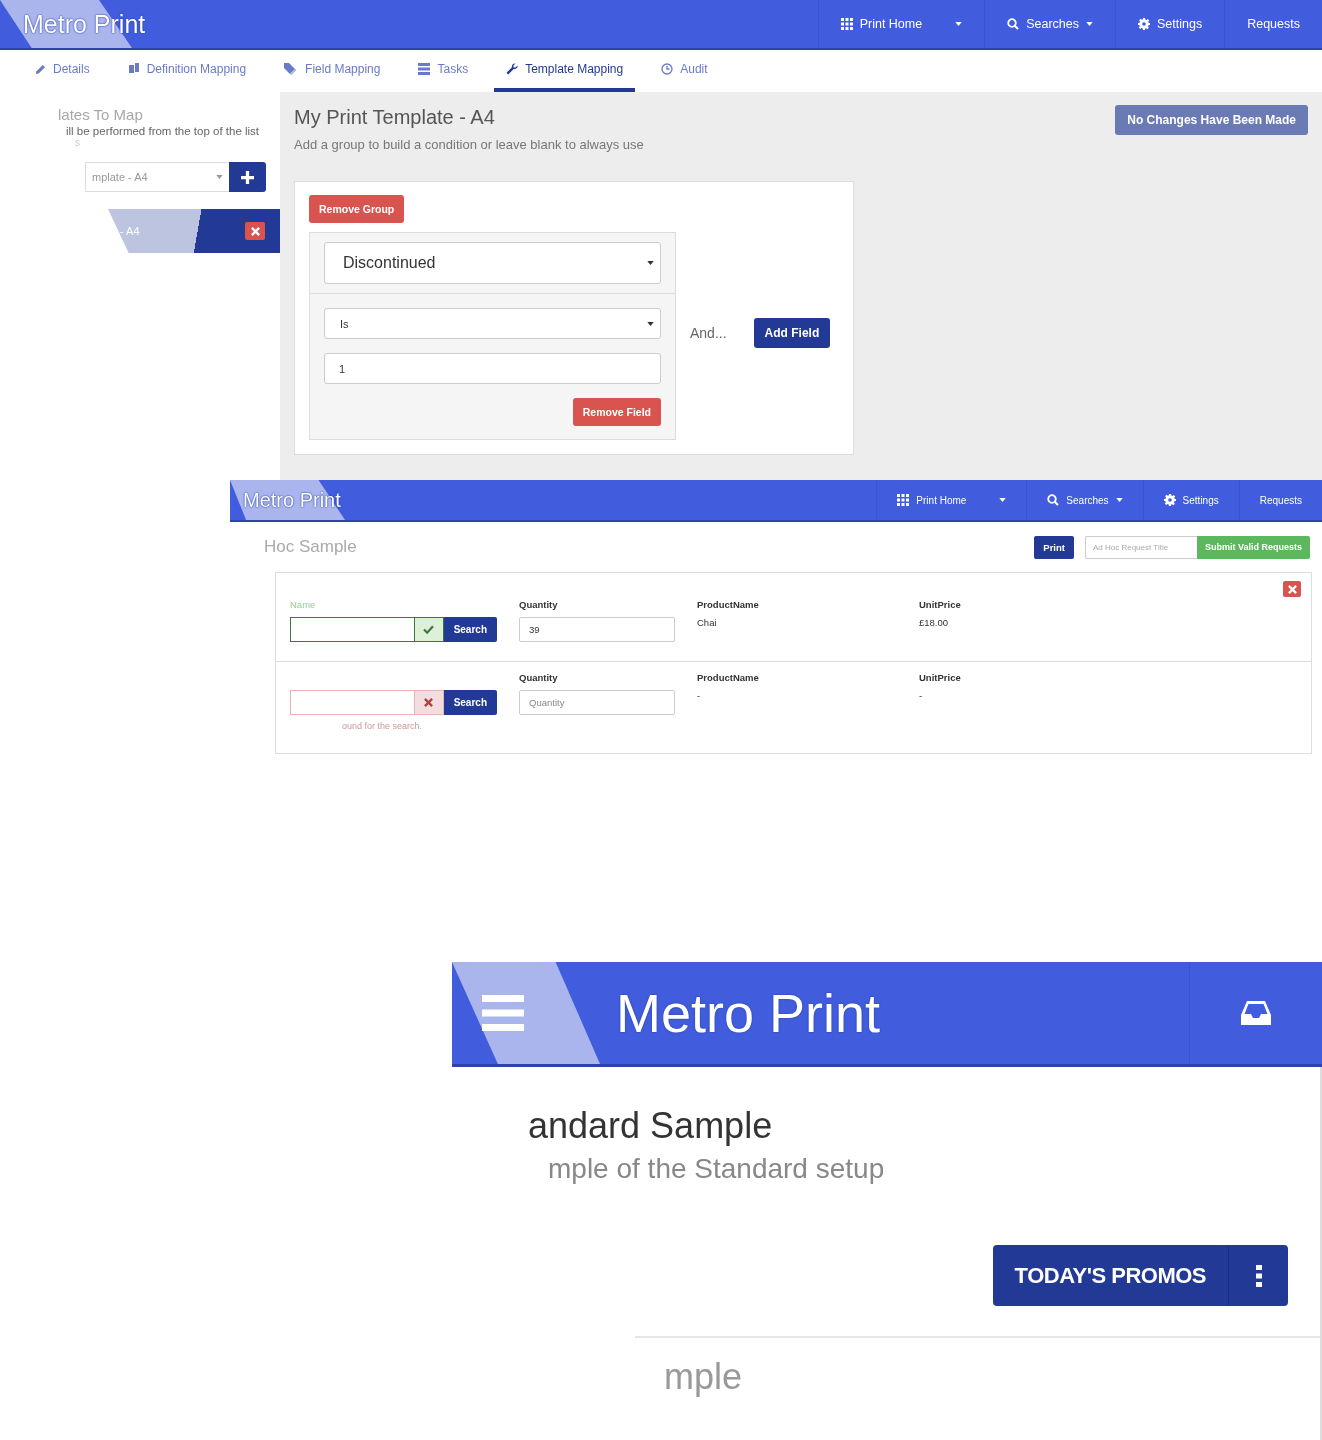  Describe the element at coordinates (1256, 1013) in the screenshot. I see `inbox-icon` at that location.